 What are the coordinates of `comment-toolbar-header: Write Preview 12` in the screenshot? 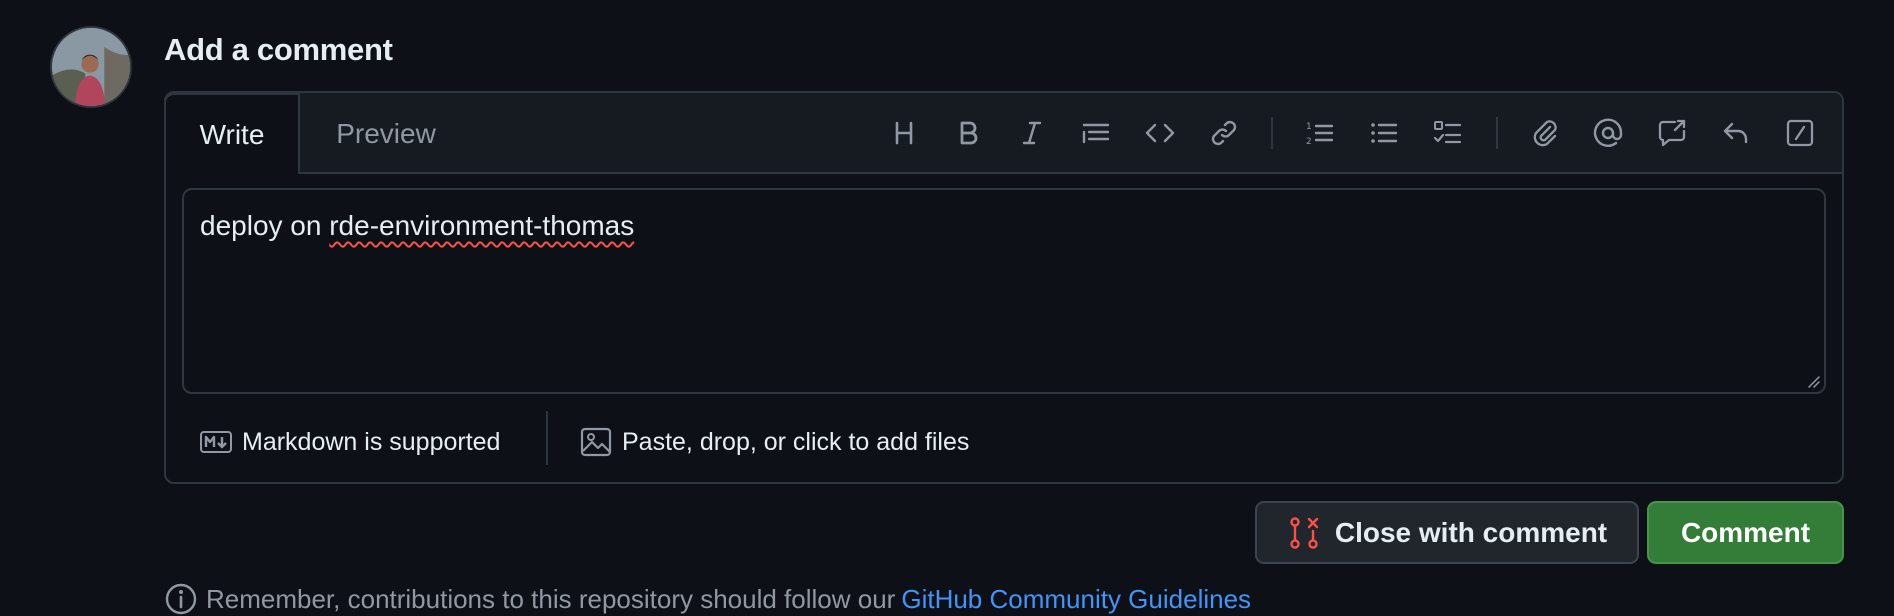 It's located at (1003, 133).